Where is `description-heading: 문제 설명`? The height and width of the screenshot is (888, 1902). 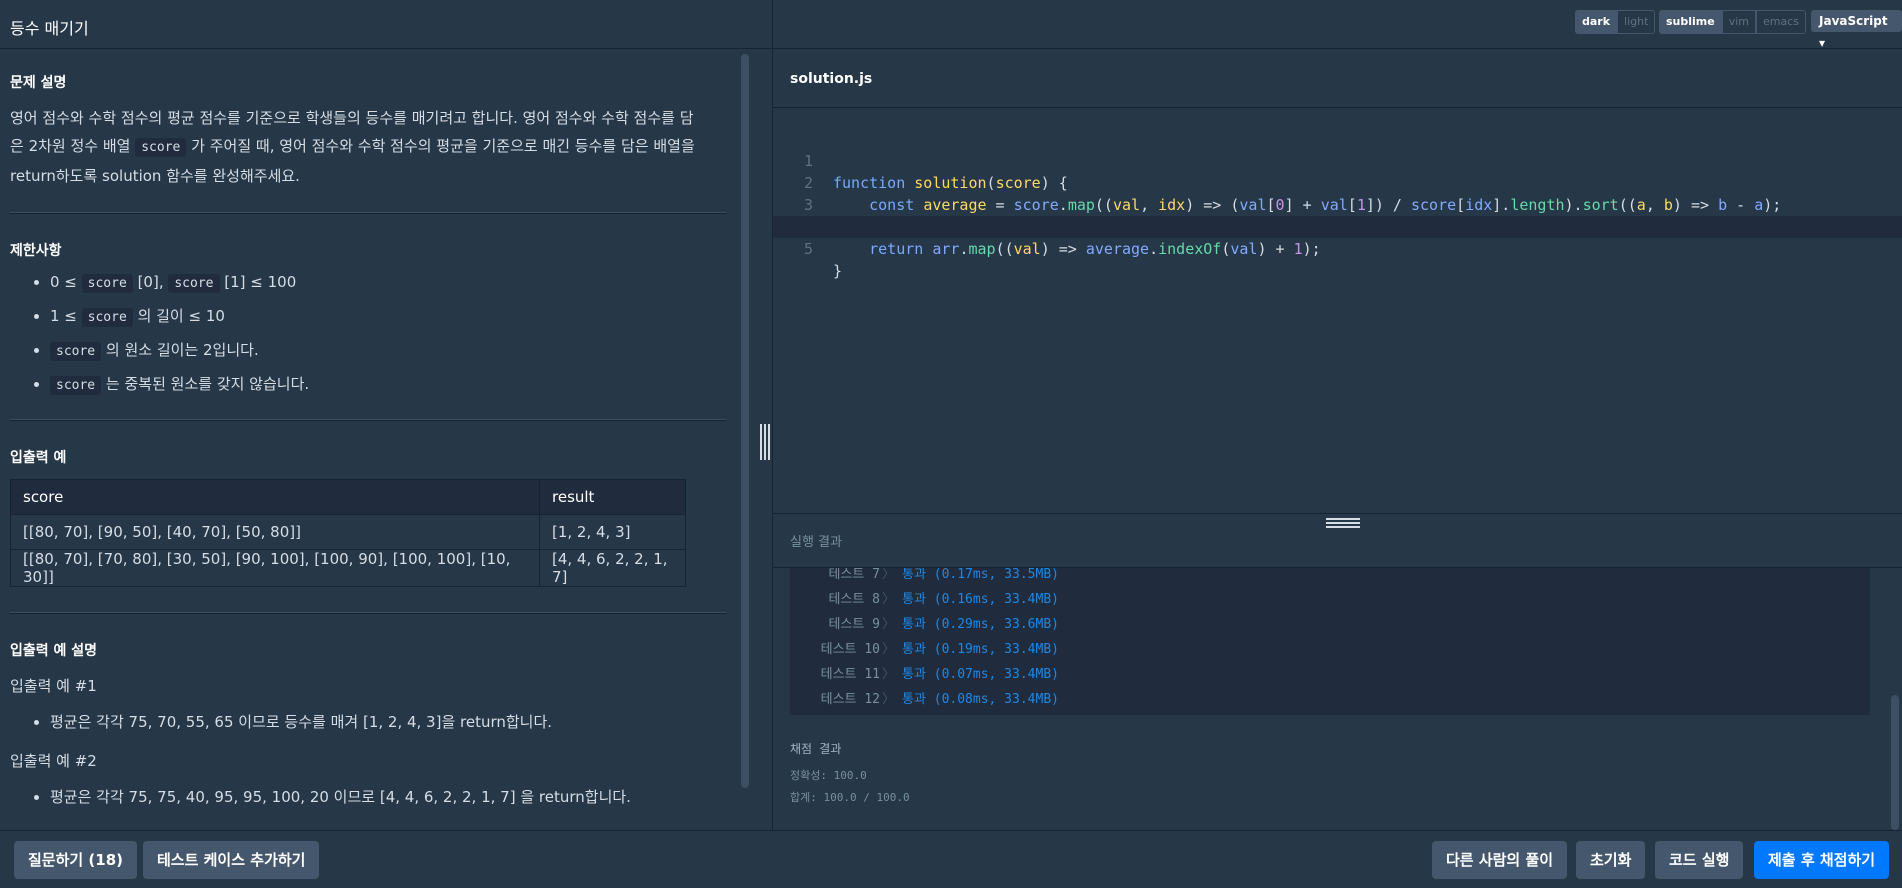 description-heading: 문제 설명 is located at coordinates (38, 83).